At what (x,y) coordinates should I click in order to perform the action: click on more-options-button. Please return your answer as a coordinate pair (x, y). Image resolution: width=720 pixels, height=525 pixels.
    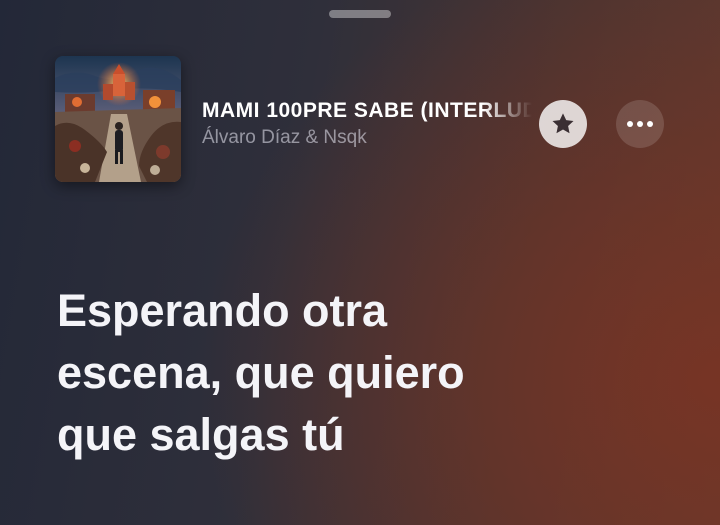
    Looking at the image, I should click on (640, 124).